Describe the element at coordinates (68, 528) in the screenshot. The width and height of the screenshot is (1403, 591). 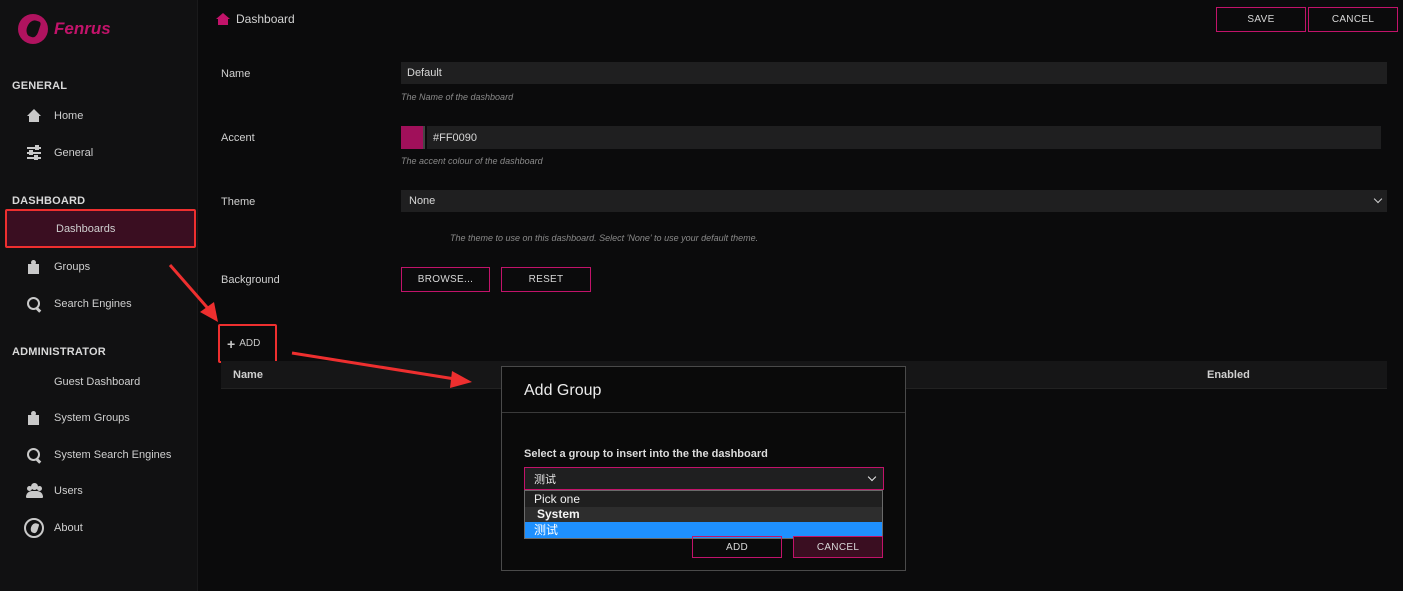
I see `sidebar-item-label: About` at that location.